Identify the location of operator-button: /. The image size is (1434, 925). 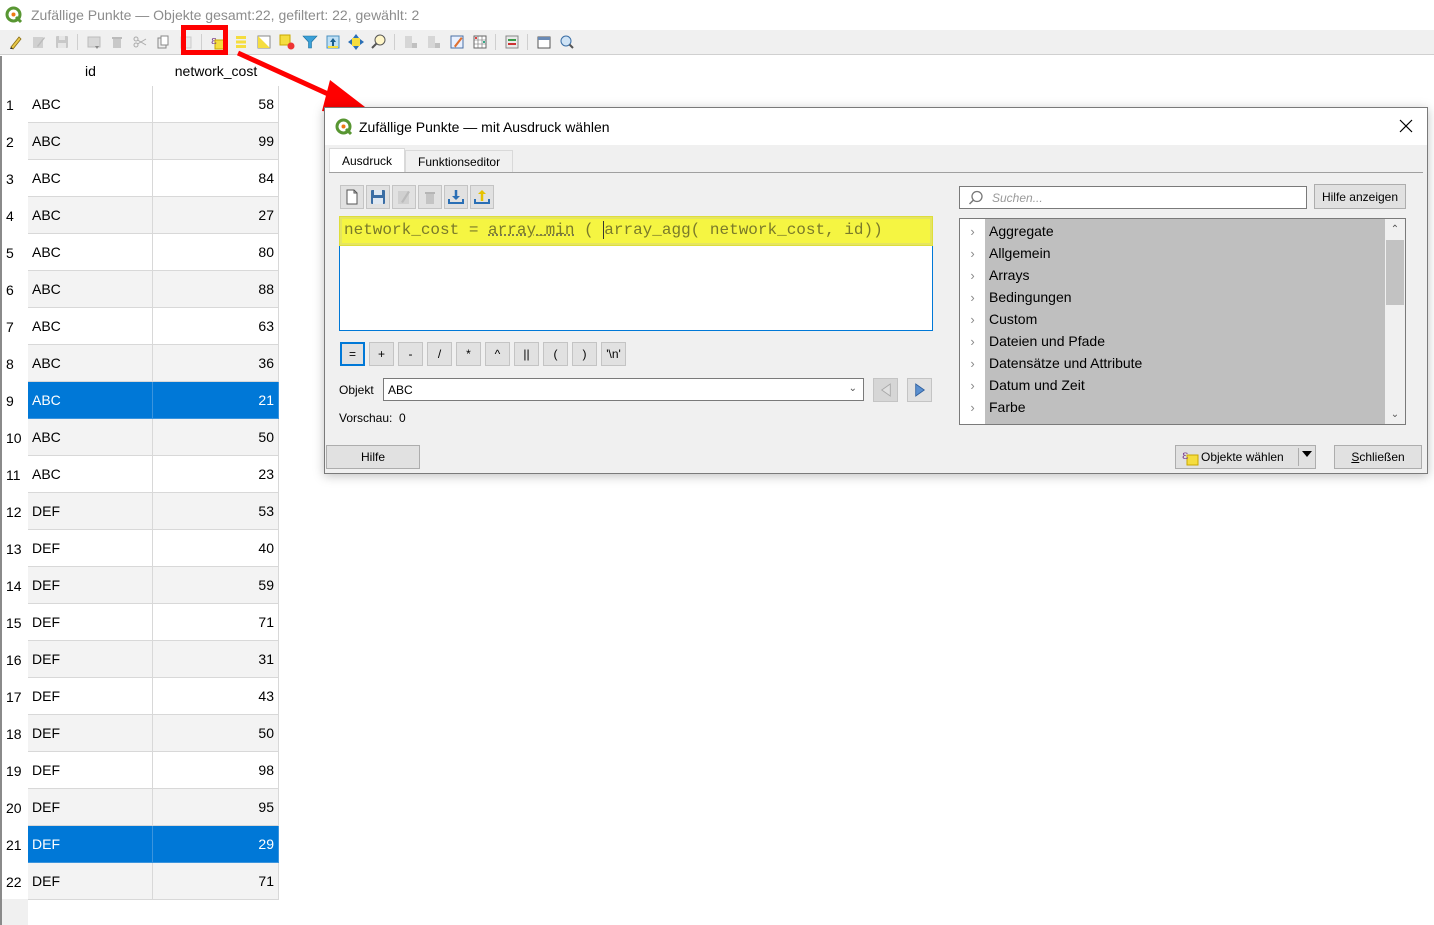
(439, 354).